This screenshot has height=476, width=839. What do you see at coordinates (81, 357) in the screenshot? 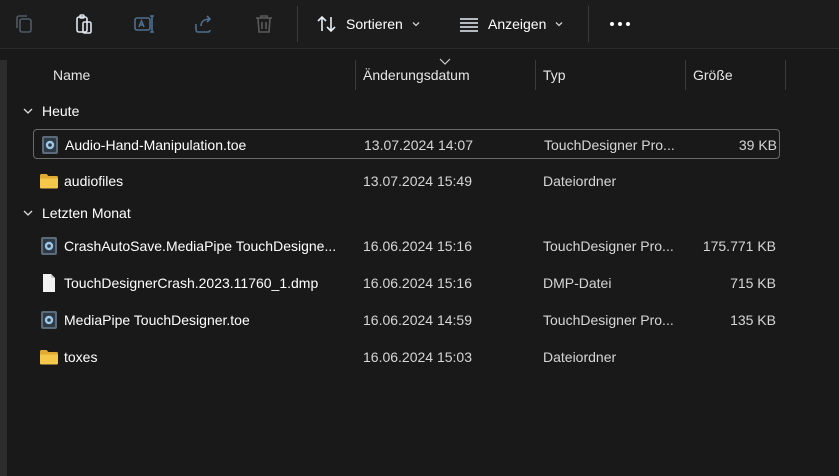
I see `file-name: toxes` at bounding box center [81, 357].